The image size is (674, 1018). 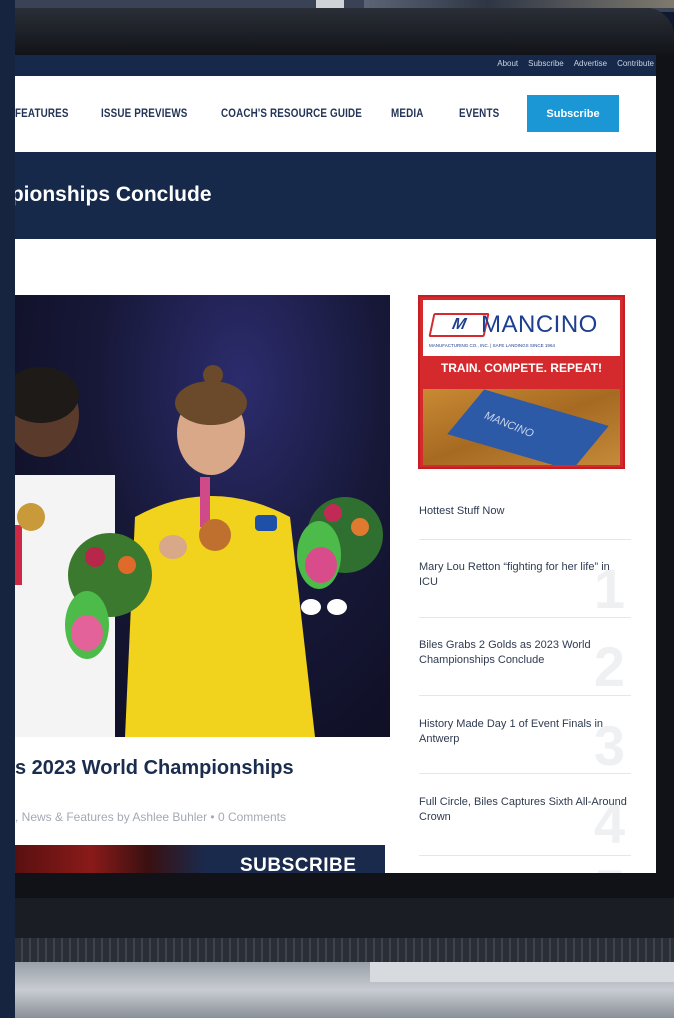 What do you see at coordinates (573, 113) in the screenshot?
I see `subscribe-button: Subscribe` at bounding box center [573, 113].